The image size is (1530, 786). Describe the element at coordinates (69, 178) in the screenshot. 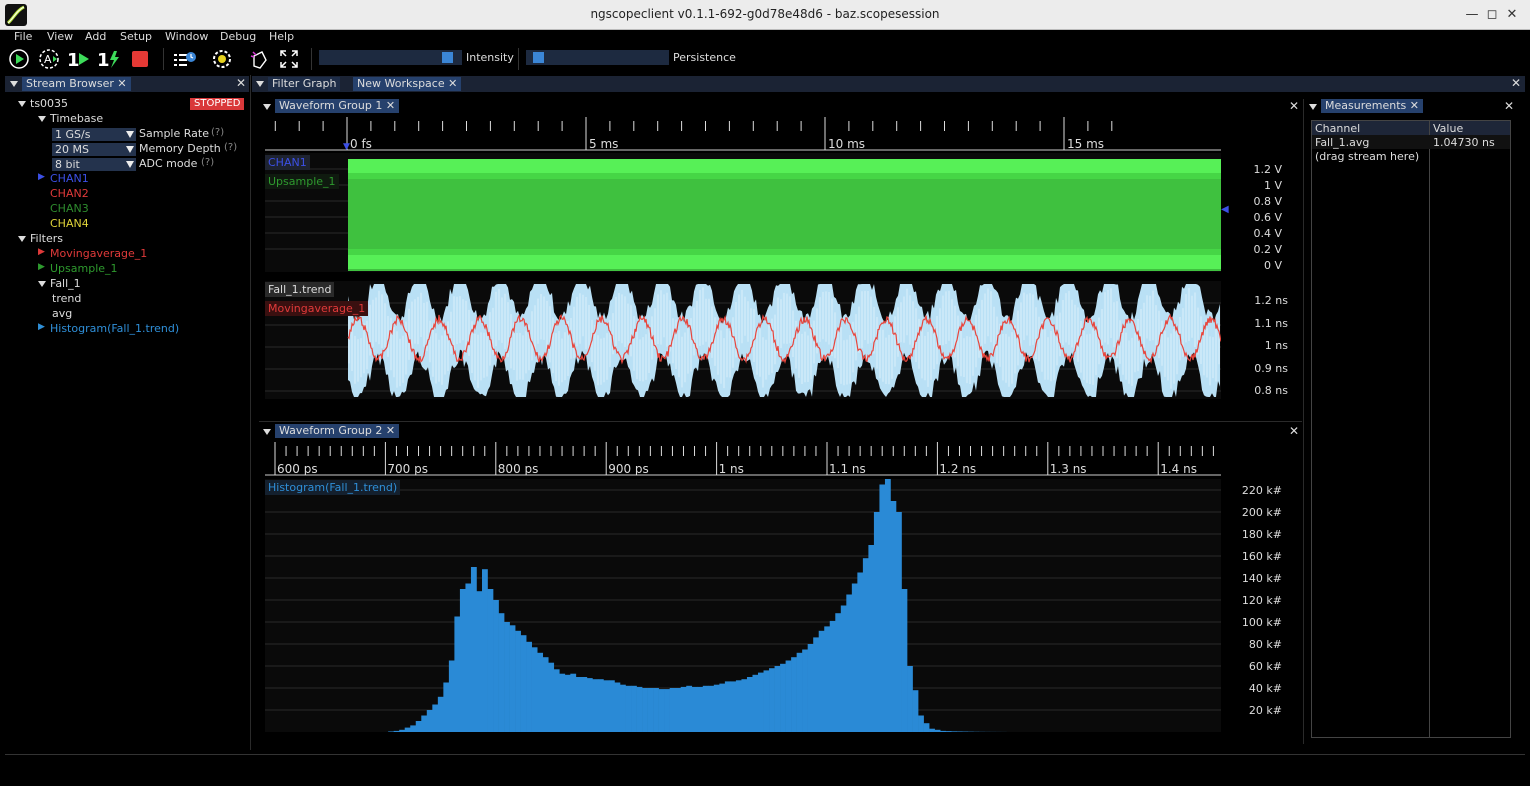

I see `channel-chan1: CHAN1` at that location.